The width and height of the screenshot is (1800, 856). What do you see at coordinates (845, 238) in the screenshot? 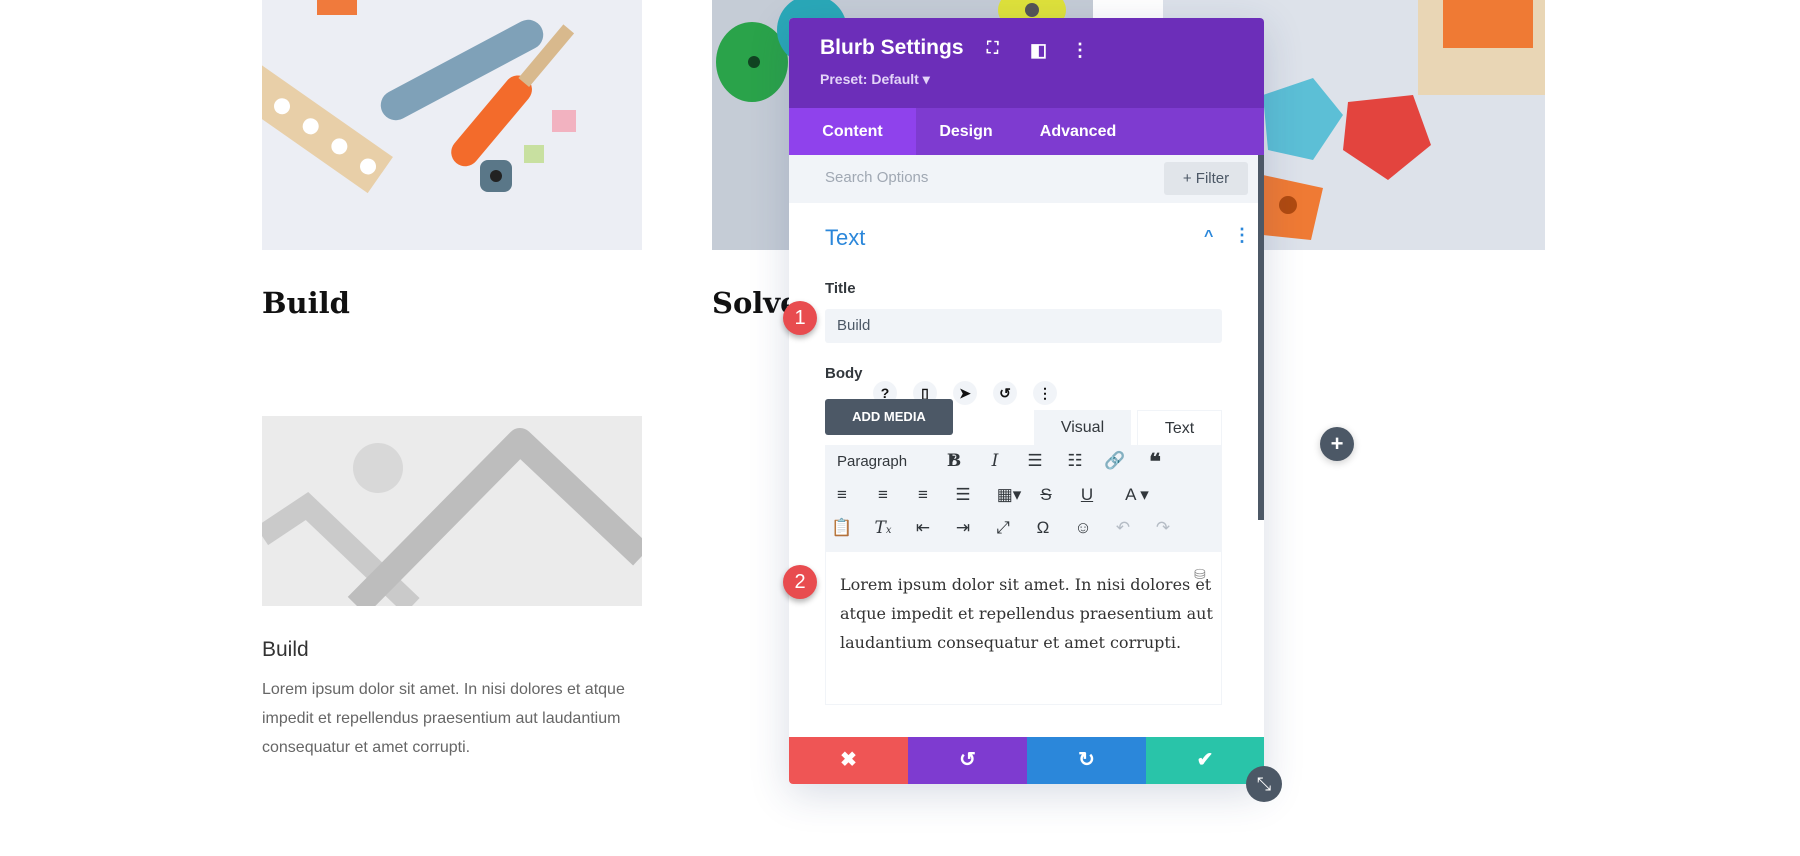
I see `section-title-text: Text` at bounding box center [845, 238].